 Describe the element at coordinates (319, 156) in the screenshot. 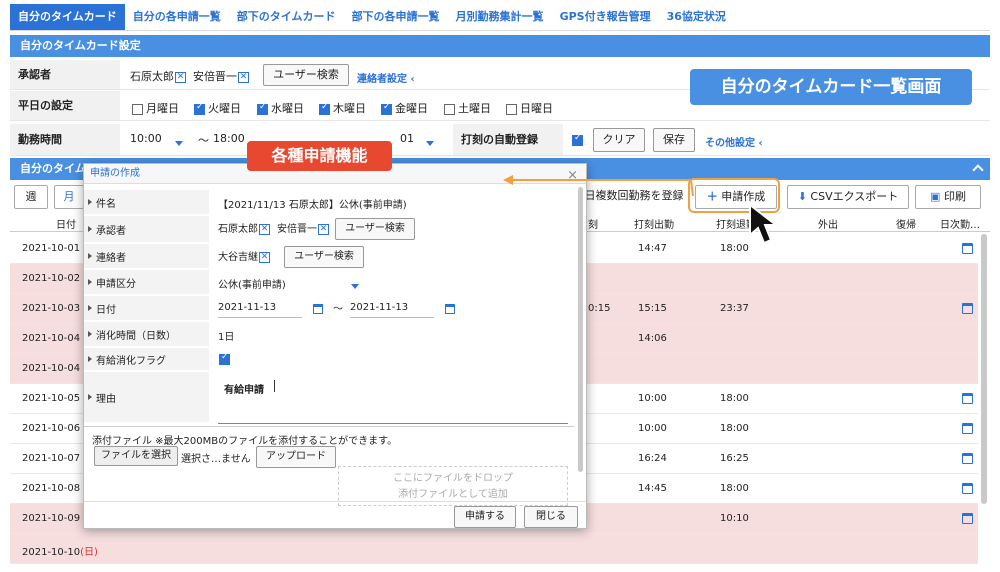

I see `feature-callout: 各種申請機能` at that location.